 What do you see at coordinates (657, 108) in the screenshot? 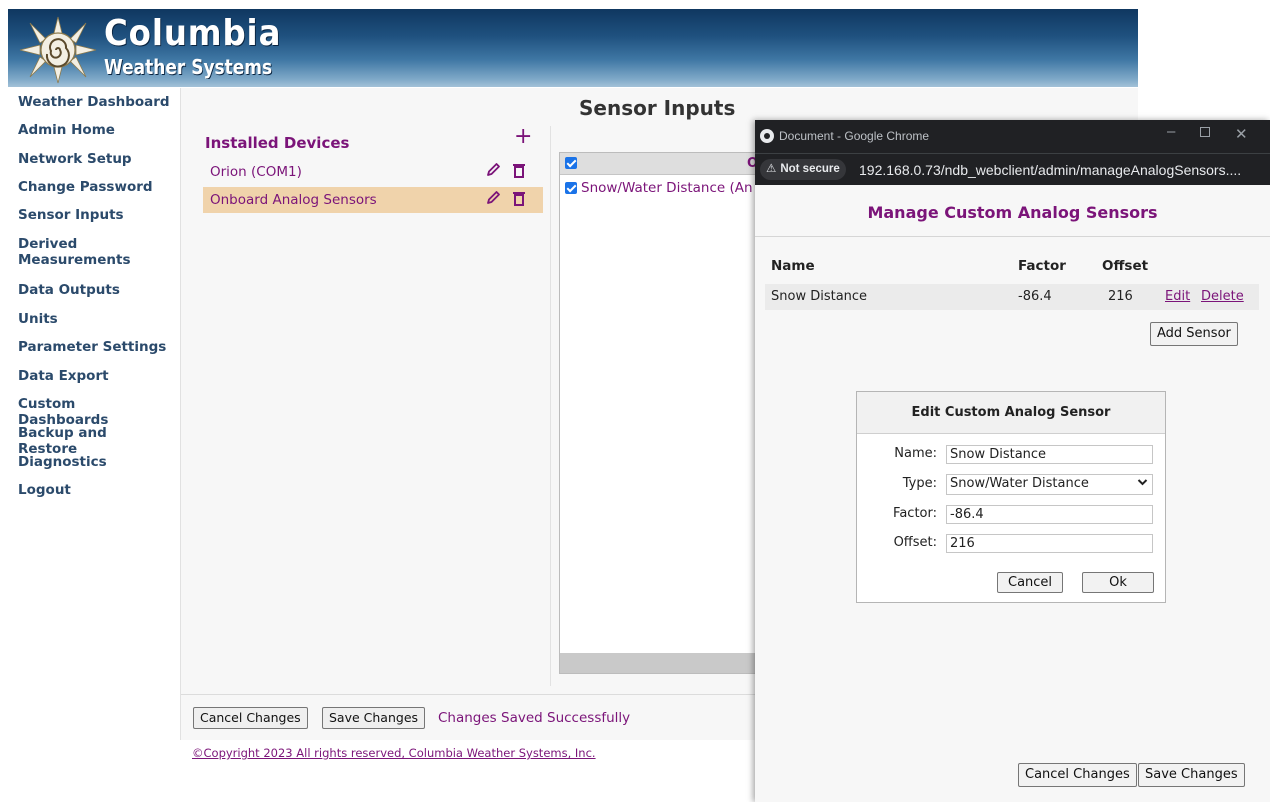
I see `page-title: Sensor Inputs` at bounding box center [657, 108].